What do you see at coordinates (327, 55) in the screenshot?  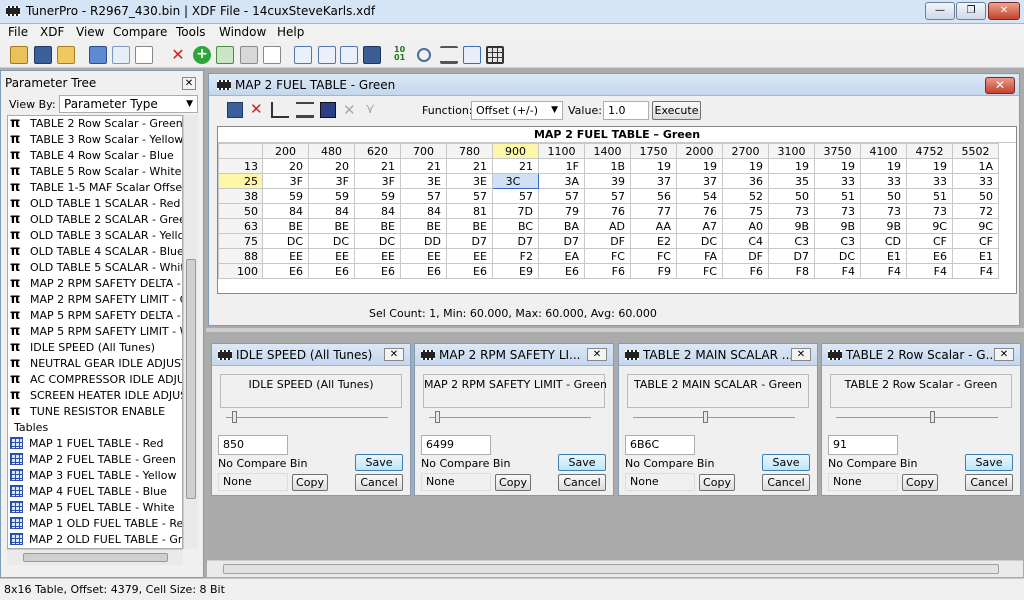 I see `layout2-icon` at bounding box center [327, 55].